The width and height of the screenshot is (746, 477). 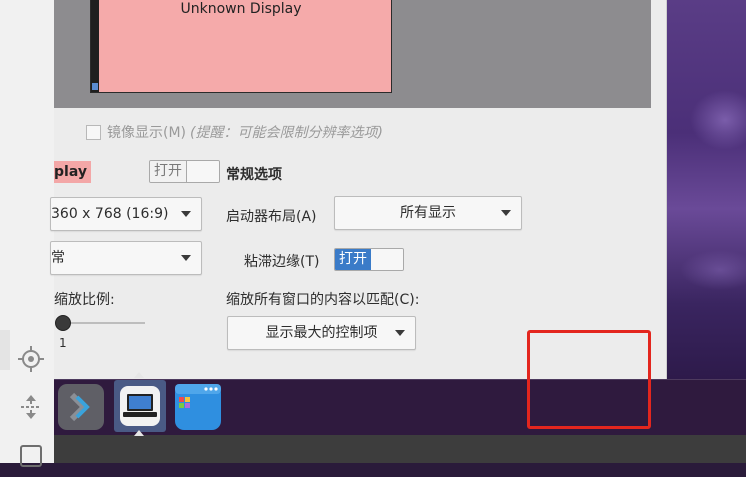 What do you see at coordinates (140, 406) in the screenshot?
I see `display-settings-app-icon` at bounding box center [140, 406].